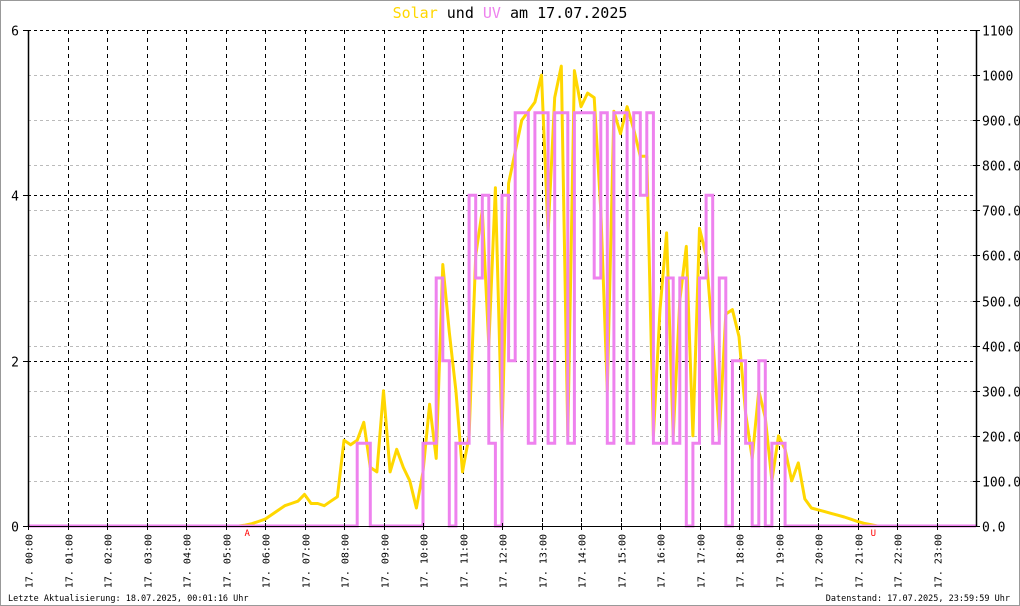 The width and height of the screenshot is (1020, 606). What do you see at coordinates (492, 13) in the screenshot?
I see `title-uv: UV` at bounding box center [492, 13].